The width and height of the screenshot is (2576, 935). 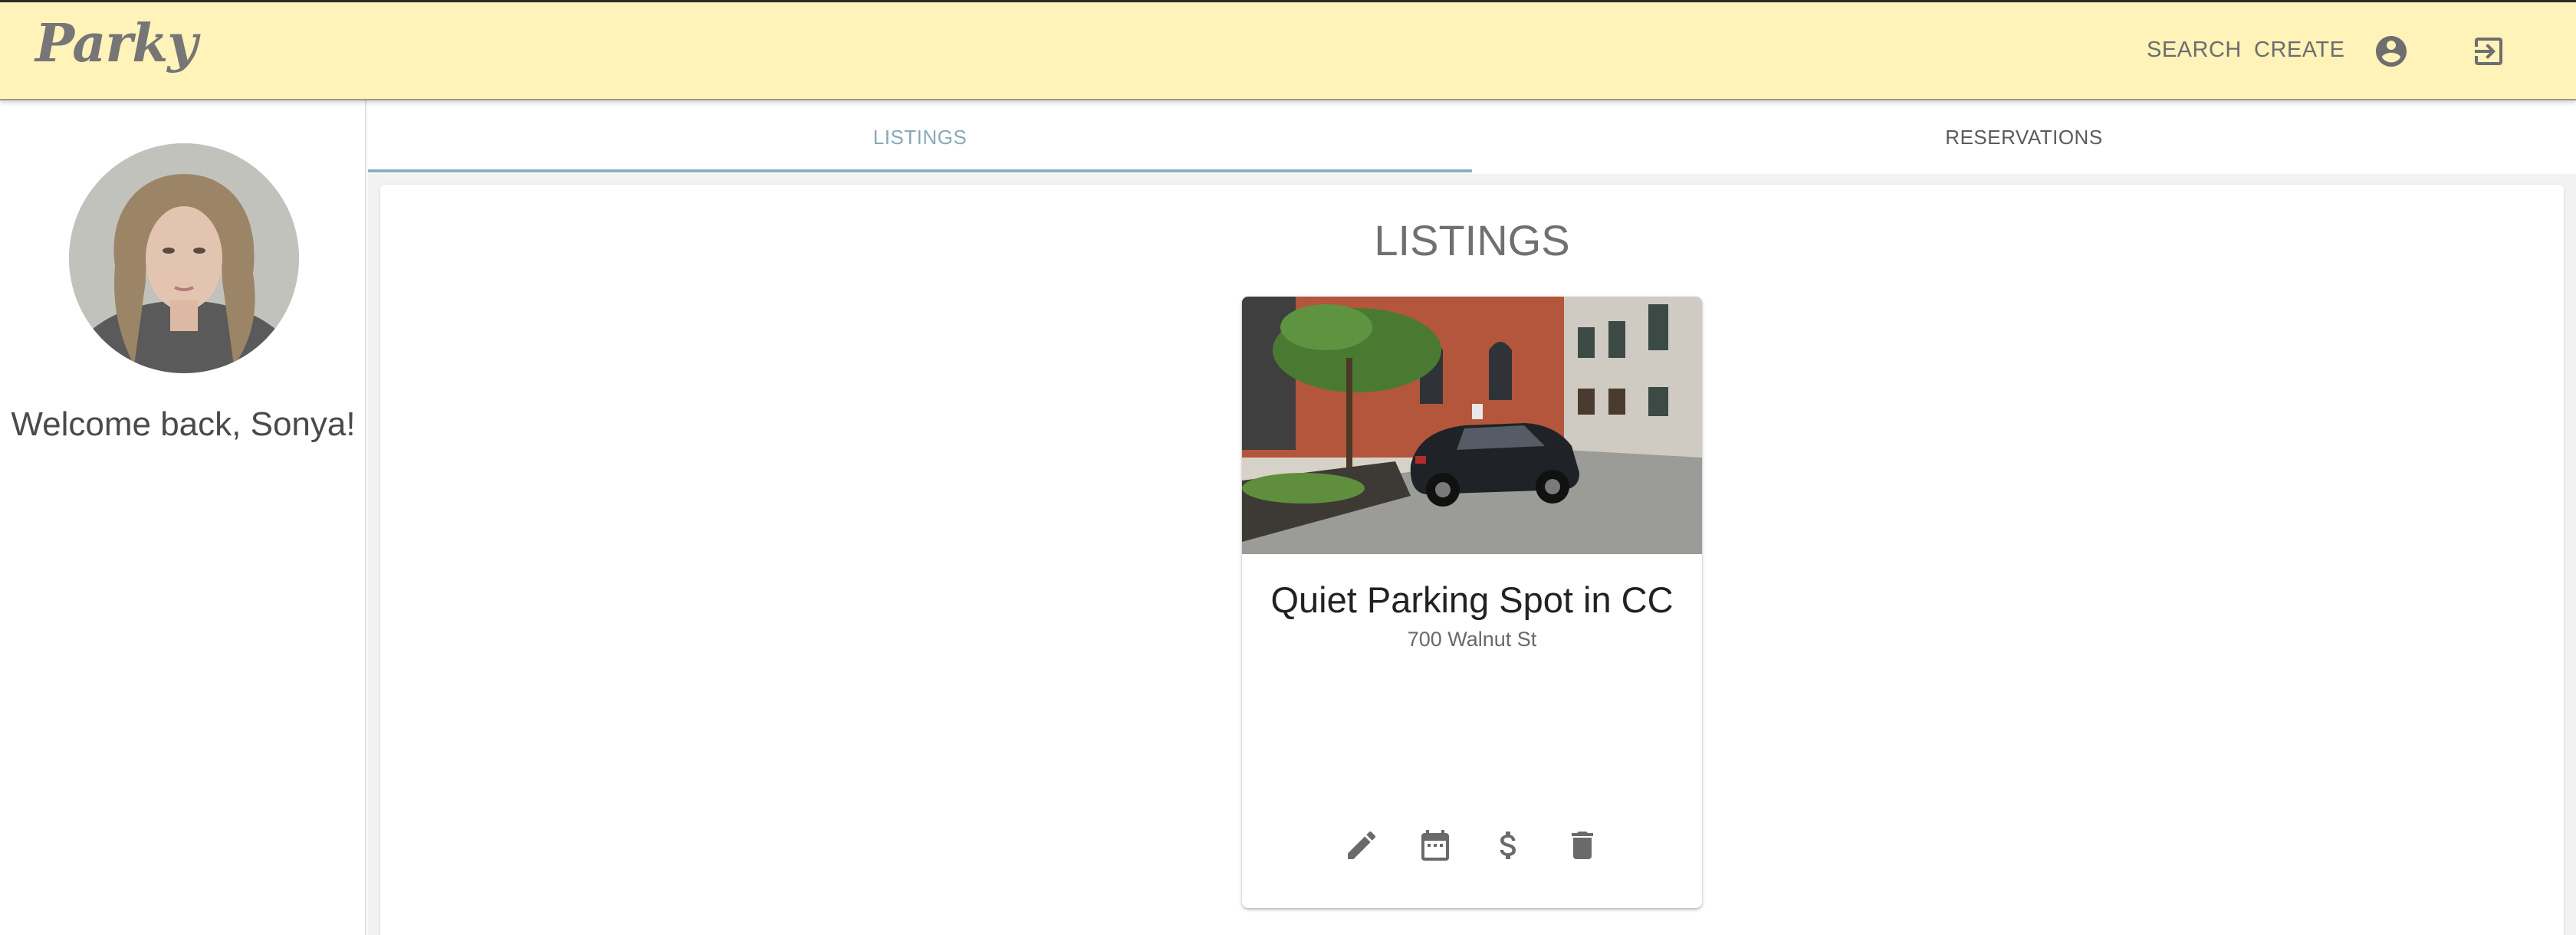 I want to click on tab-listings: LISTINGS, so click(x=920, y=137).